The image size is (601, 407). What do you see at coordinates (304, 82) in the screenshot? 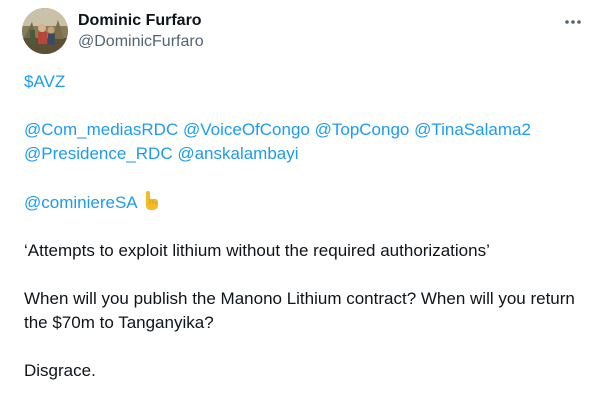
I see `cashtag-paragraph: $AVZ` at bounding box center [304, 82].